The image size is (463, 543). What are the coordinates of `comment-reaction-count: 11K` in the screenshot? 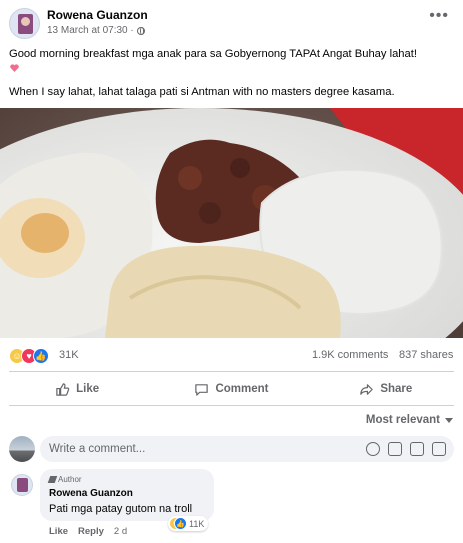 It's located at (197, 523).